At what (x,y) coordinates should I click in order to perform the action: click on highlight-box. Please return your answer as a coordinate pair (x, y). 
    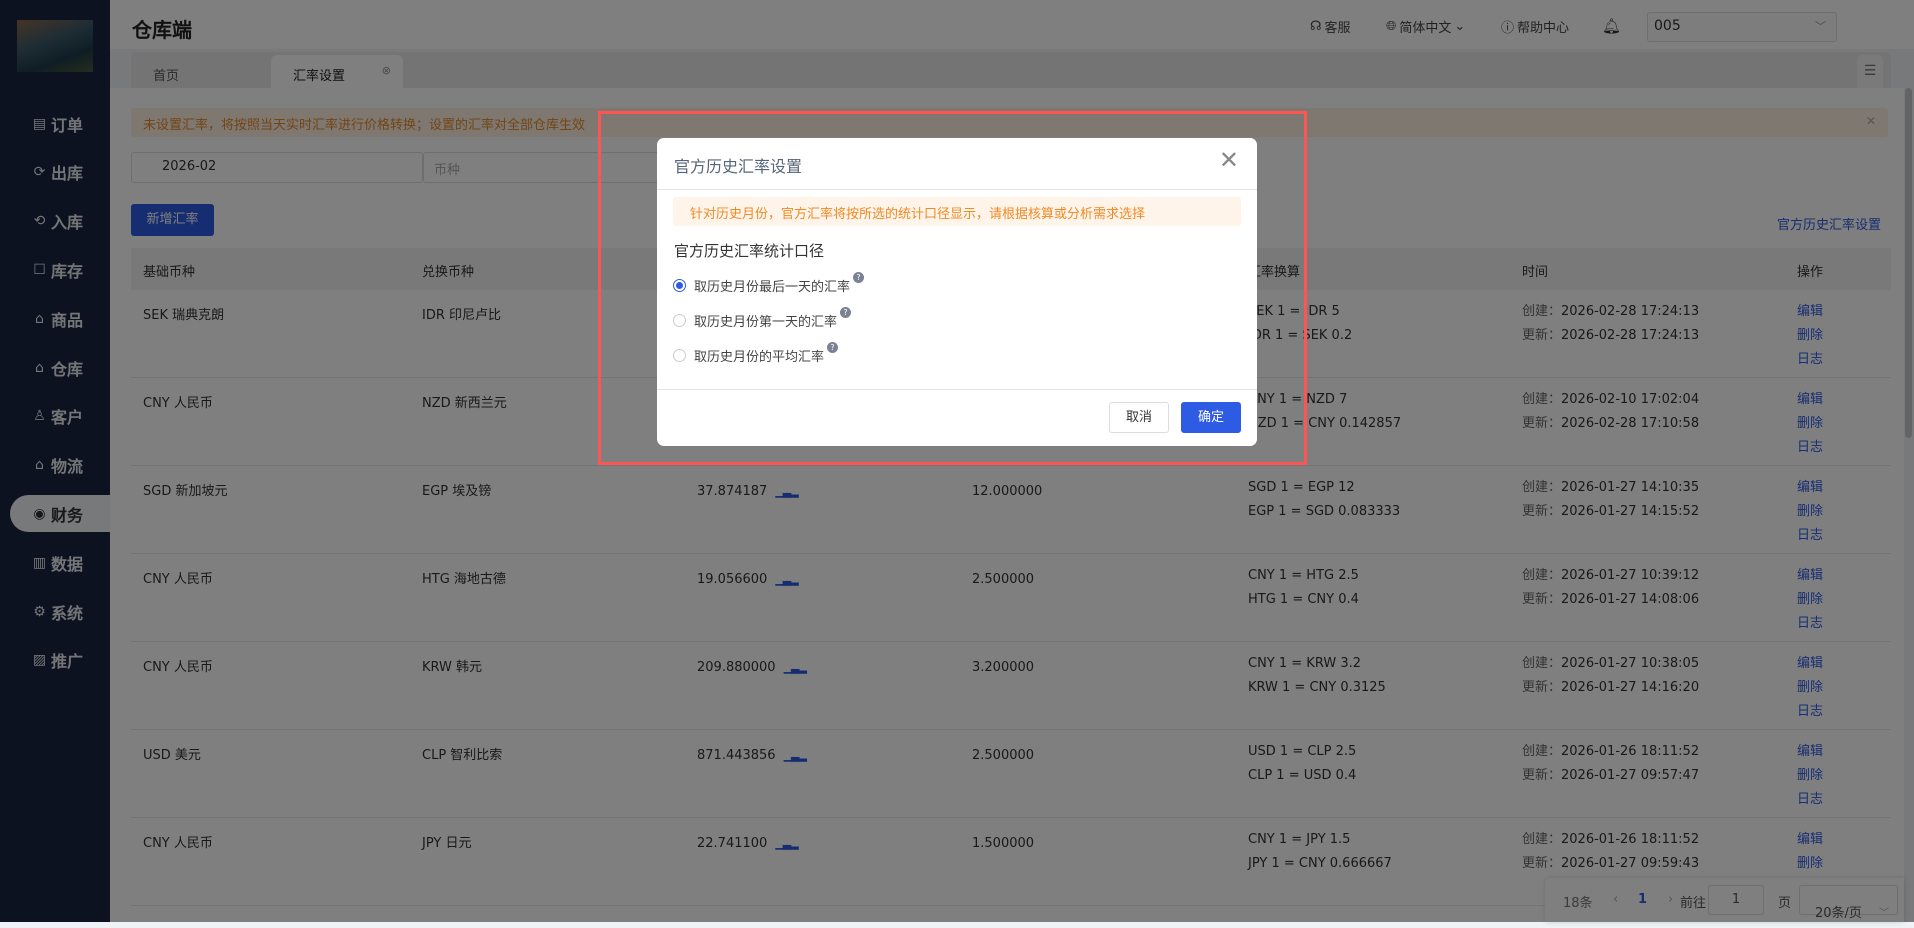
    Looking at the image, I should click on (952, 288).